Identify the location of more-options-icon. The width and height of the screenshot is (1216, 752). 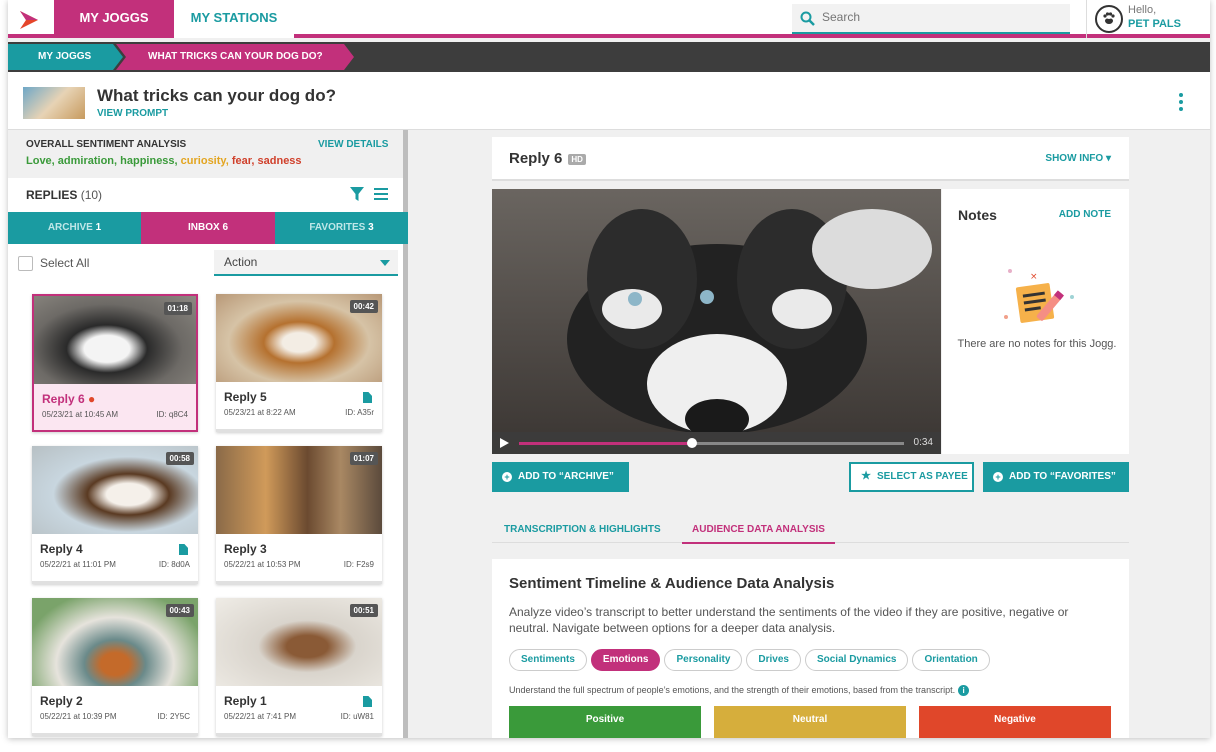
(1181, 102).